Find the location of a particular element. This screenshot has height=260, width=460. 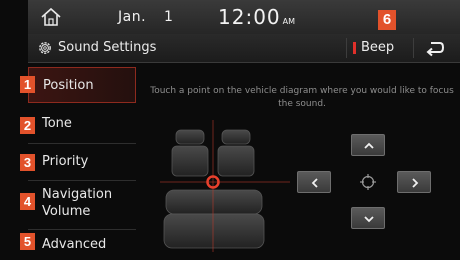

vehicle-diagram is located at coordinates (225, 186).